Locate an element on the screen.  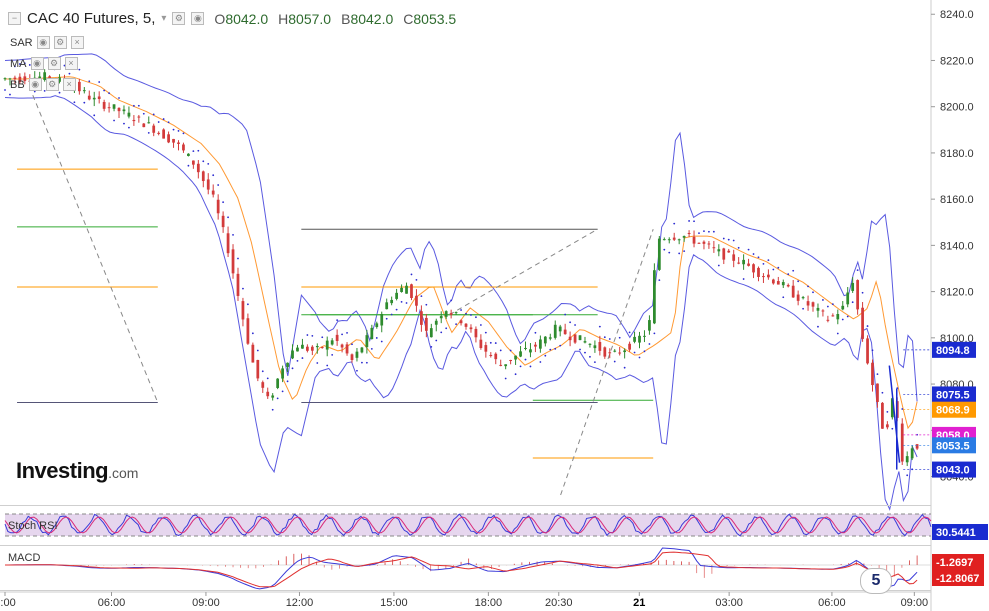
indicator-bb: BB ◉ ⚙ × is located at coordinates (43, 84).